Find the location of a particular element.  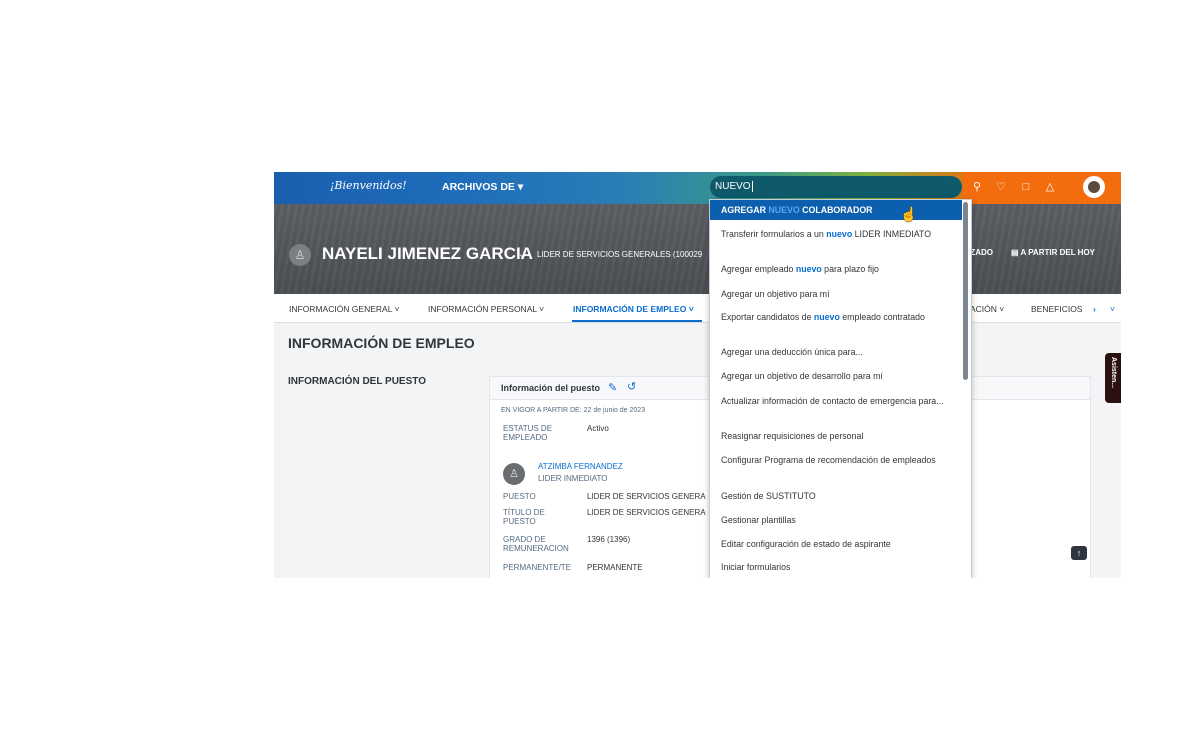

suggestion-text: Gestionar plantillas is located at coordinates (758, 520).